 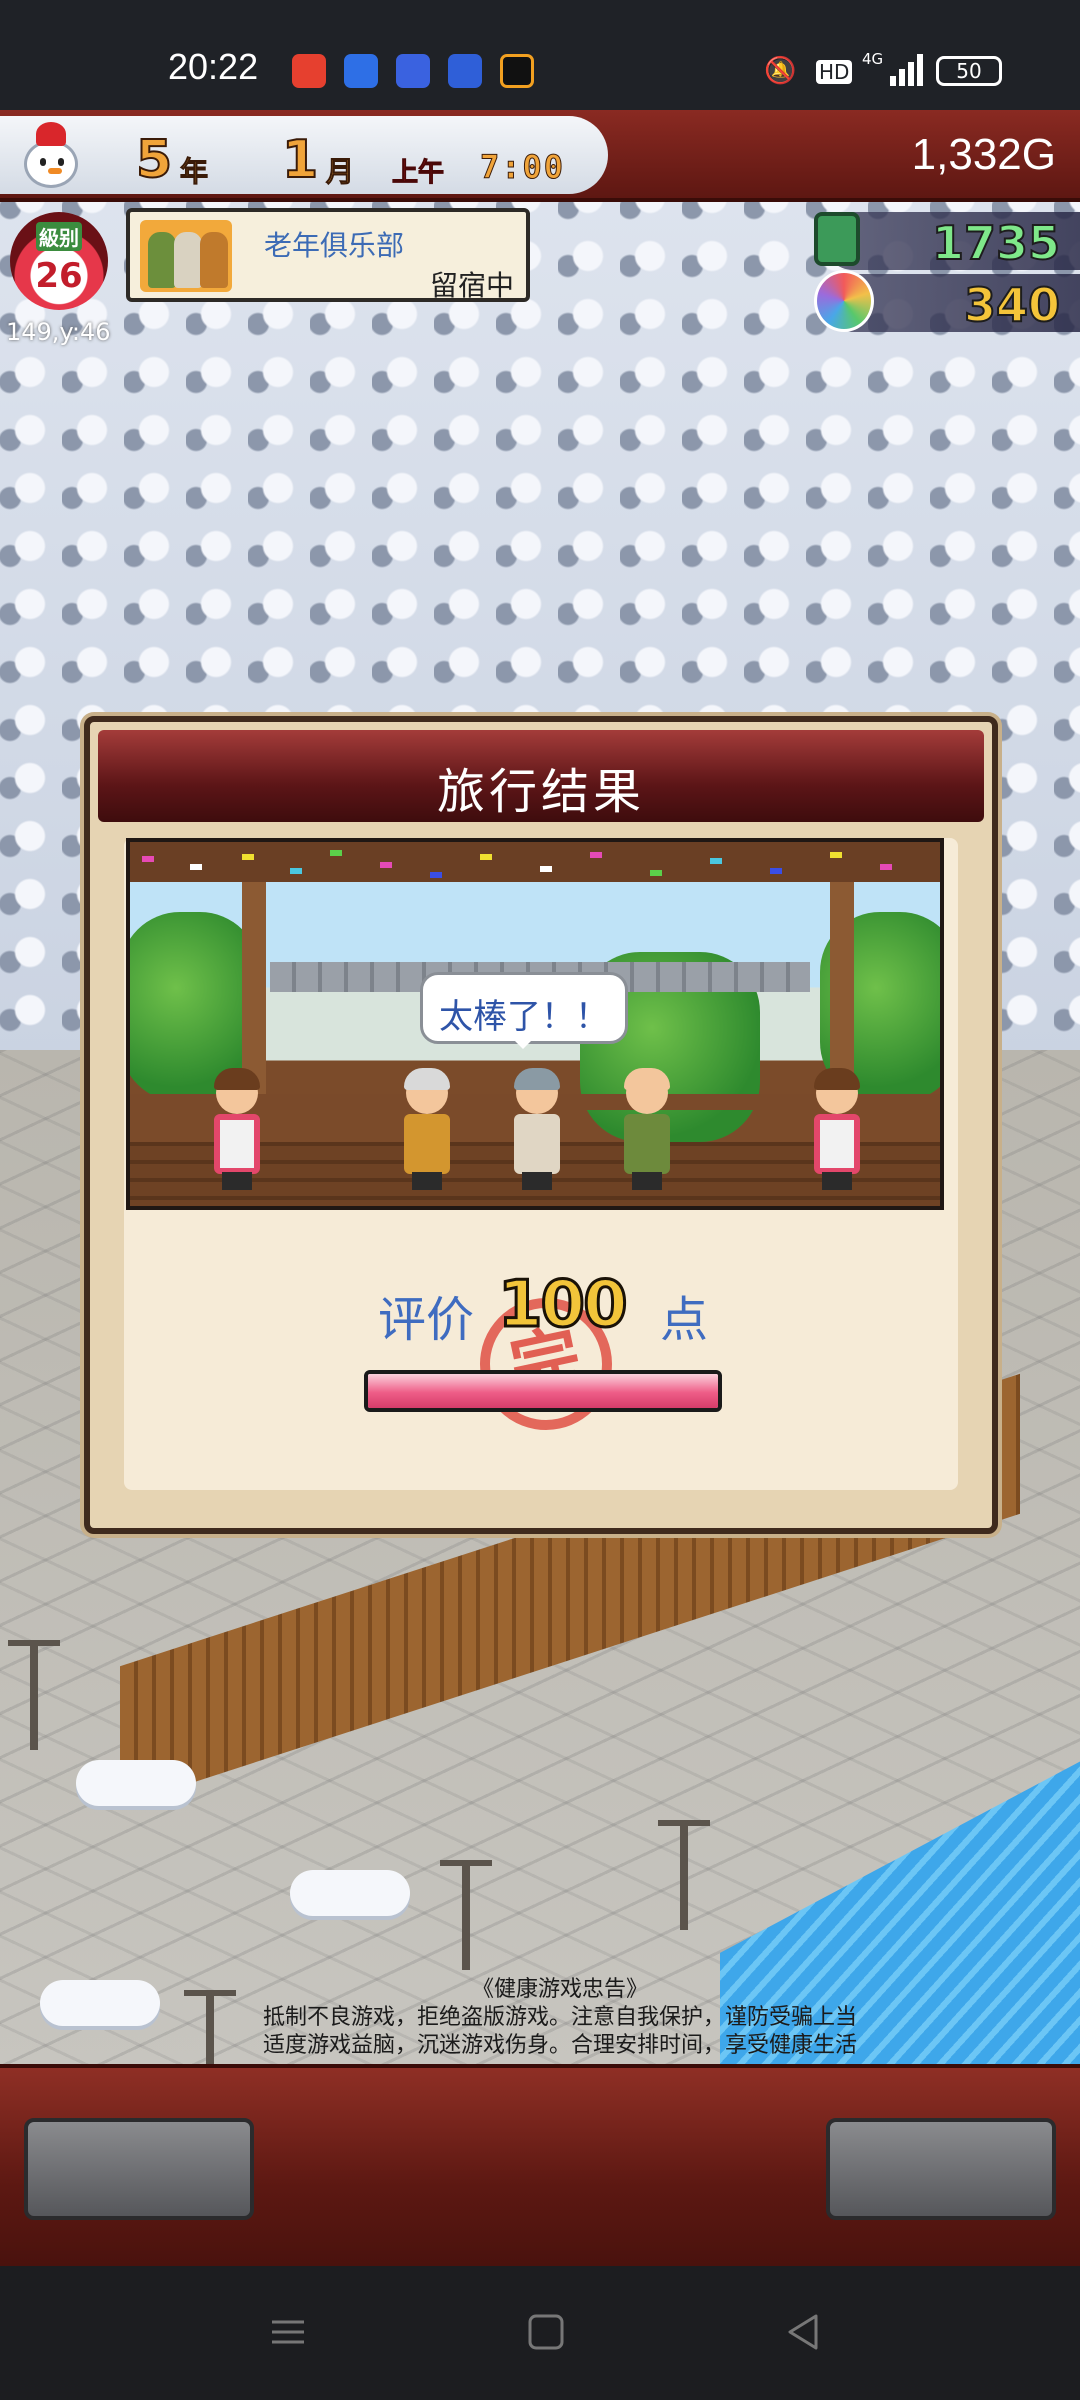 I want to click on ticket-counter: 1735, so click(x=947, y=241).